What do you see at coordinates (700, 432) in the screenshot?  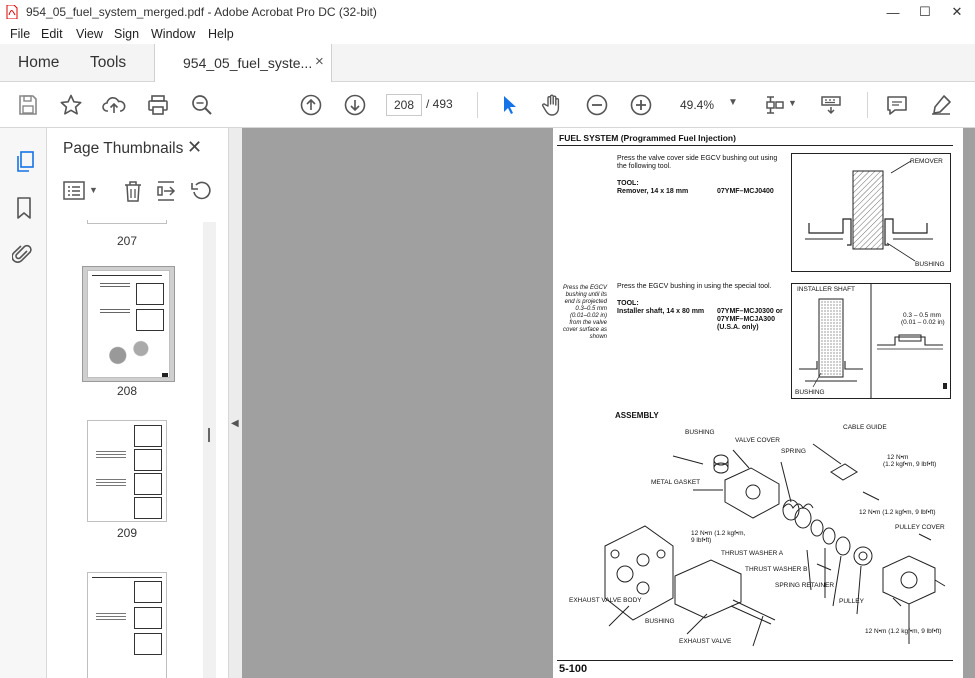 I see `label-bushing-top: BUSHING` at bounding box center [700, 432].